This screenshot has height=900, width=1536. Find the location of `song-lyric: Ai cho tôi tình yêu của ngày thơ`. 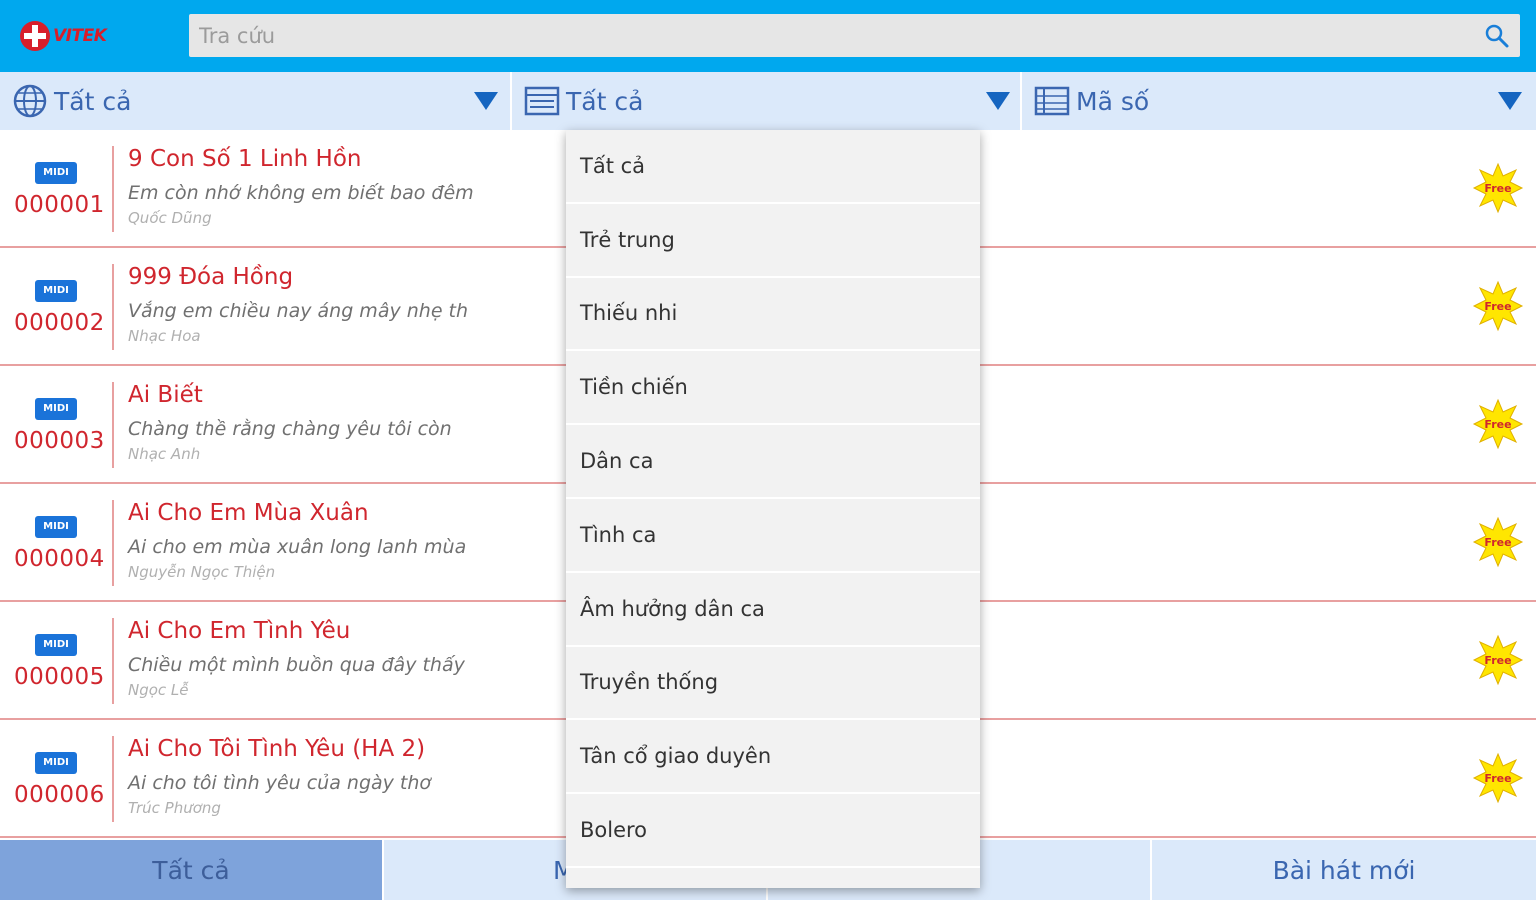

song-lyric: Ai cho tôi tình yêu của ngày thơ is located at coordinates (280, 783).